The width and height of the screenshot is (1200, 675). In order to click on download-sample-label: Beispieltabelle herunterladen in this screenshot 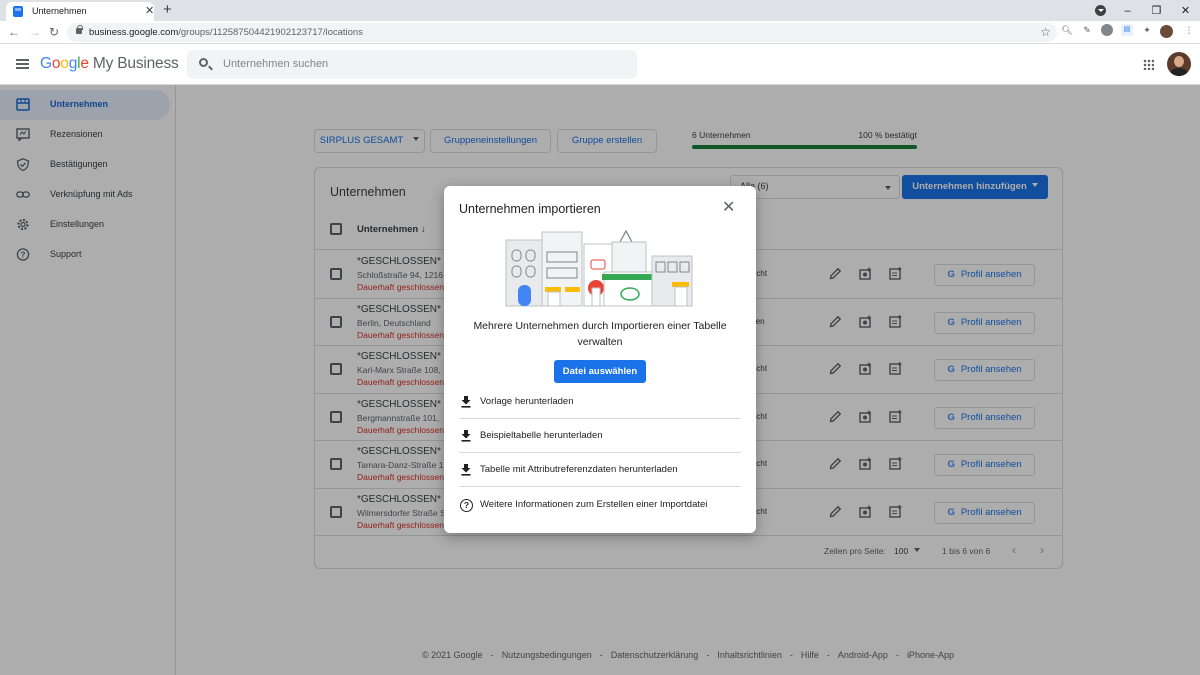, I will do `click(541, 435)`.